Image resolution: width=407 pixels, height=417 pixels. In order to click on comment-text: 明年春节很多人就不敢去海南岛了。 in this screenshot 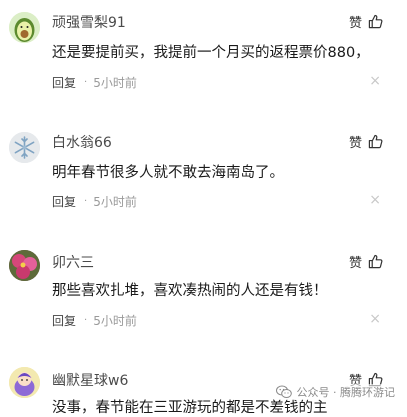, I will do `click(168, 173)`.